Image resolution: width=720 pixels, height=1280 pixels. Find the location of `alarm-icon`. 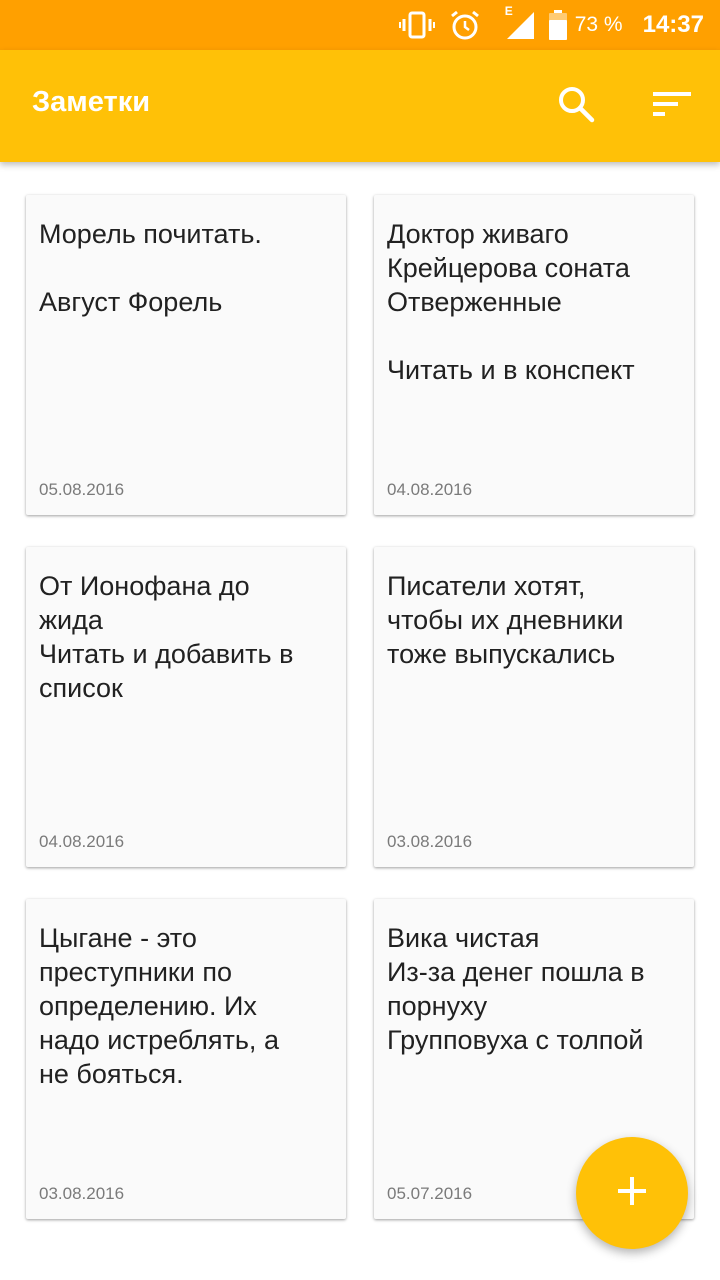

alarm-icon is located at coordinates (465, 25).